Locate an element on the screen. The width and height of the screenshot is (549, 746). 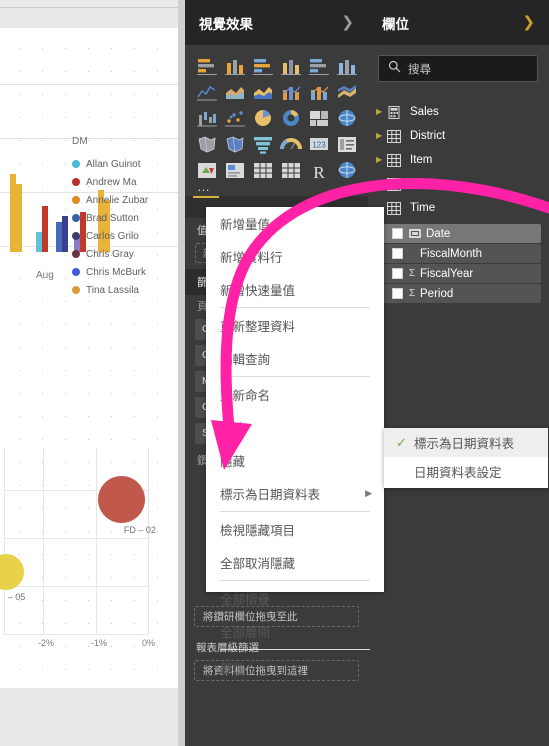
field-row: Date is located at coordinates (461, 233).